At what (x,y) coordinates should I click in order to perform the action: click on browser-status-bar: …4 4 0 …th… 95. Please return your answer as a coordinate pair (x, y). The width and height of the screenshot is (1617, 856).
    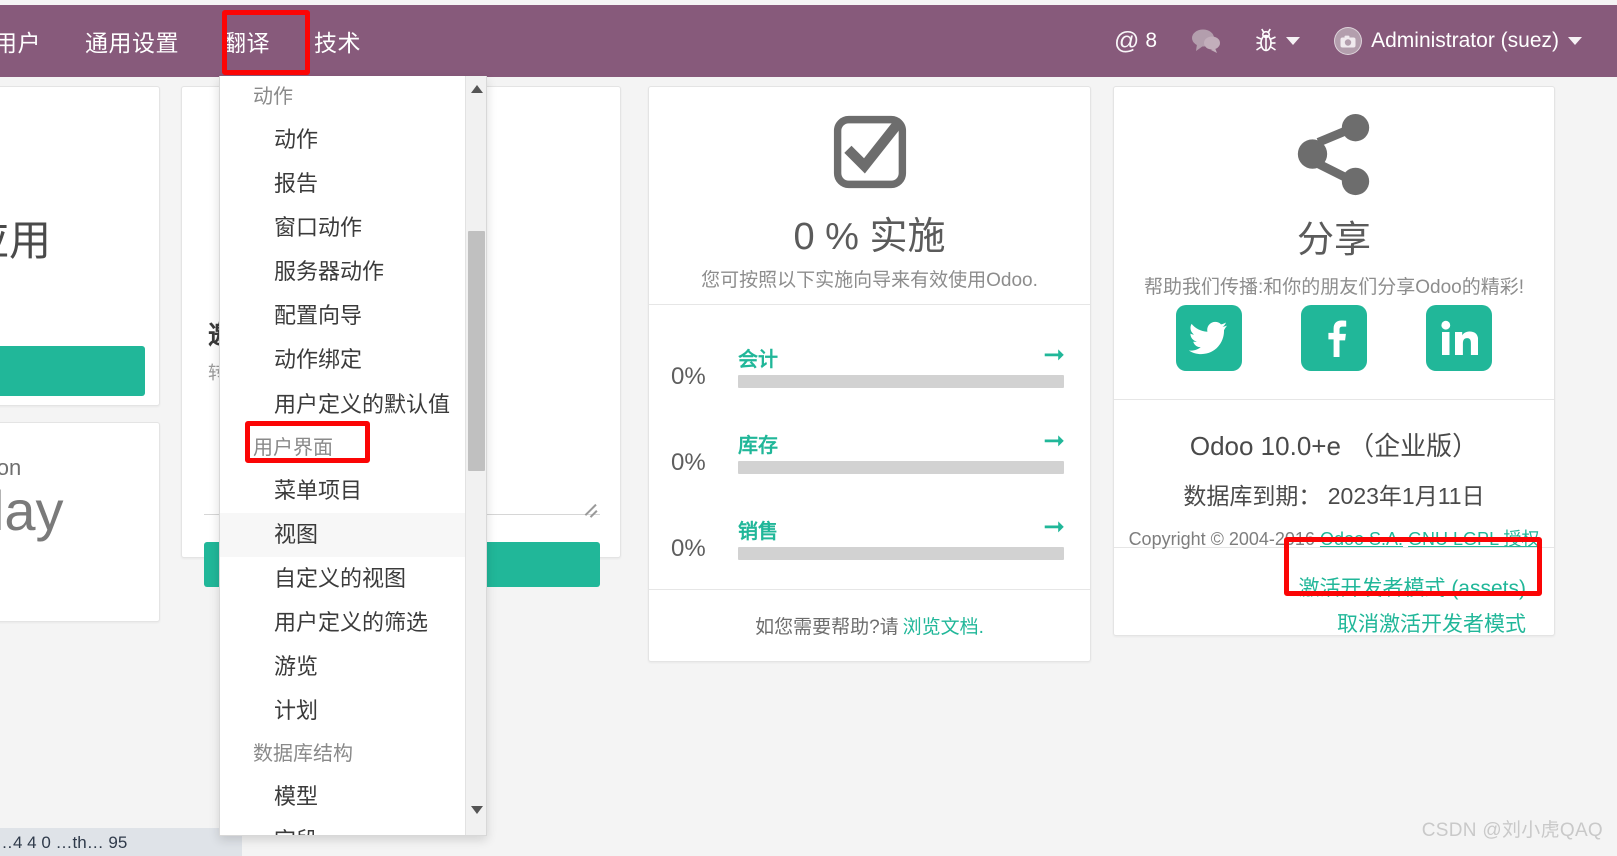
    Looking at the image, I should click on (121, 842).